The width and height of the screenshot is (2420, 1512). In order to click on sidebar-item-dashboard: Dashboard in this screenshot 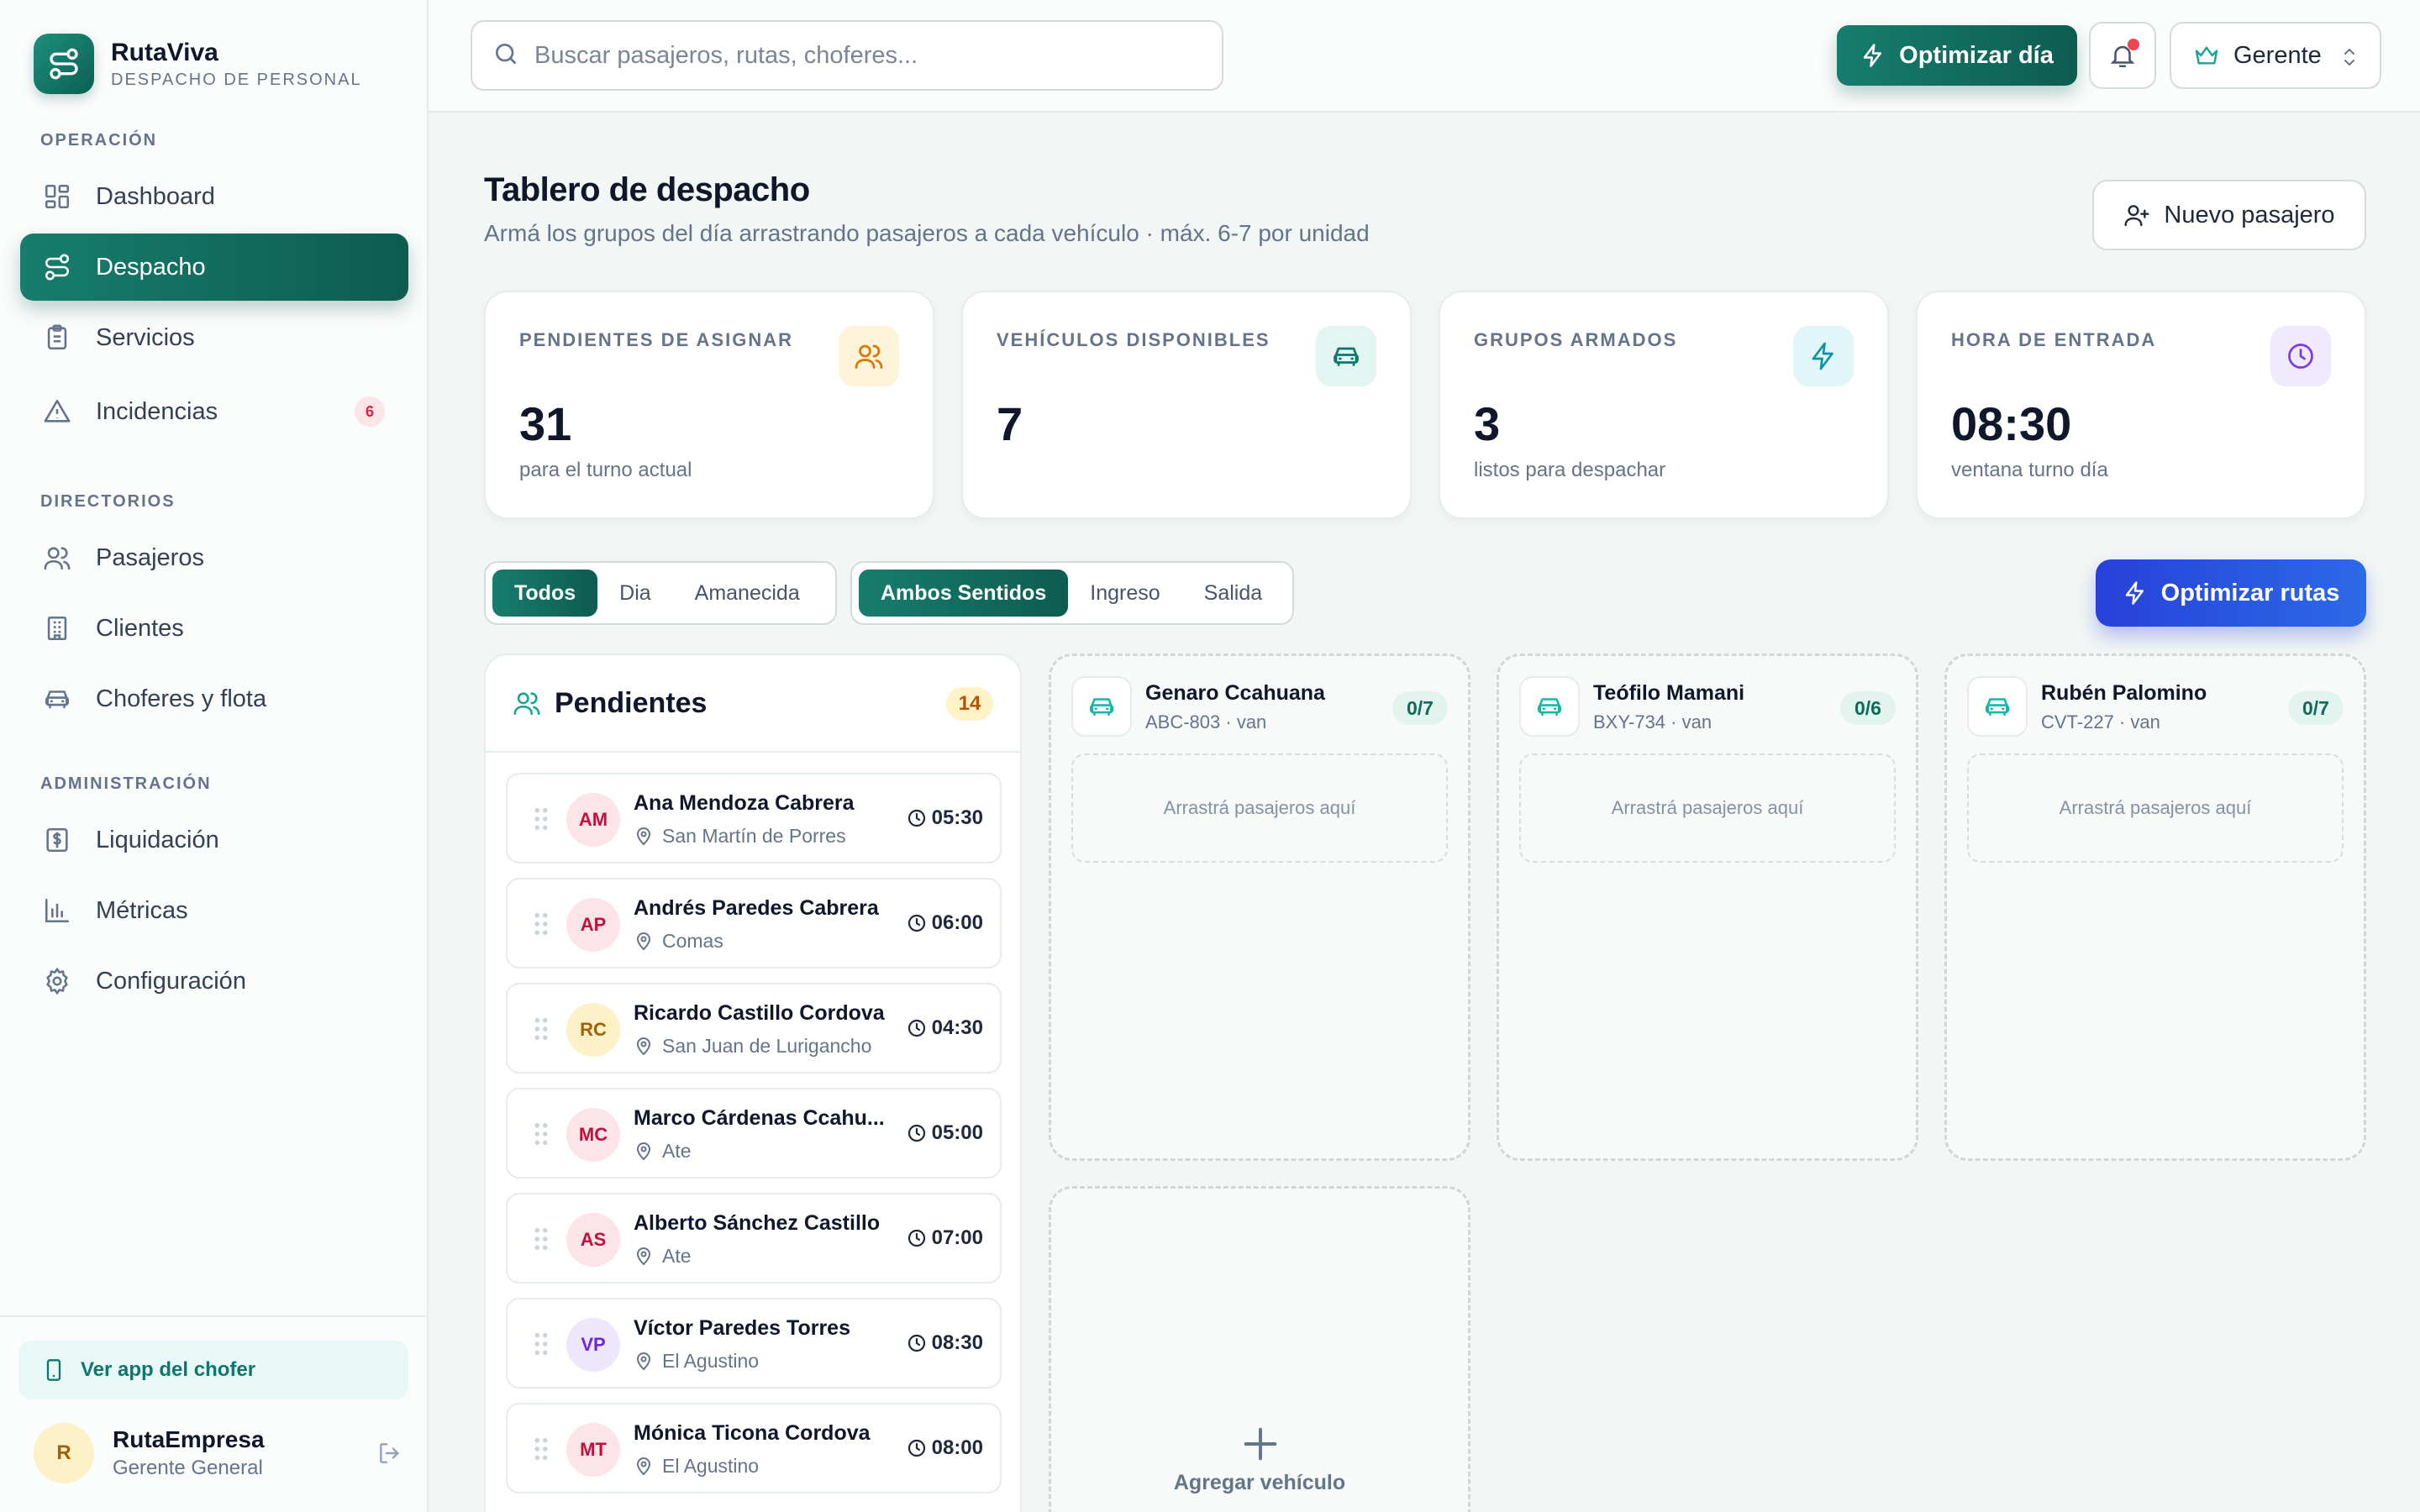, I will do `click(214, 196)`.